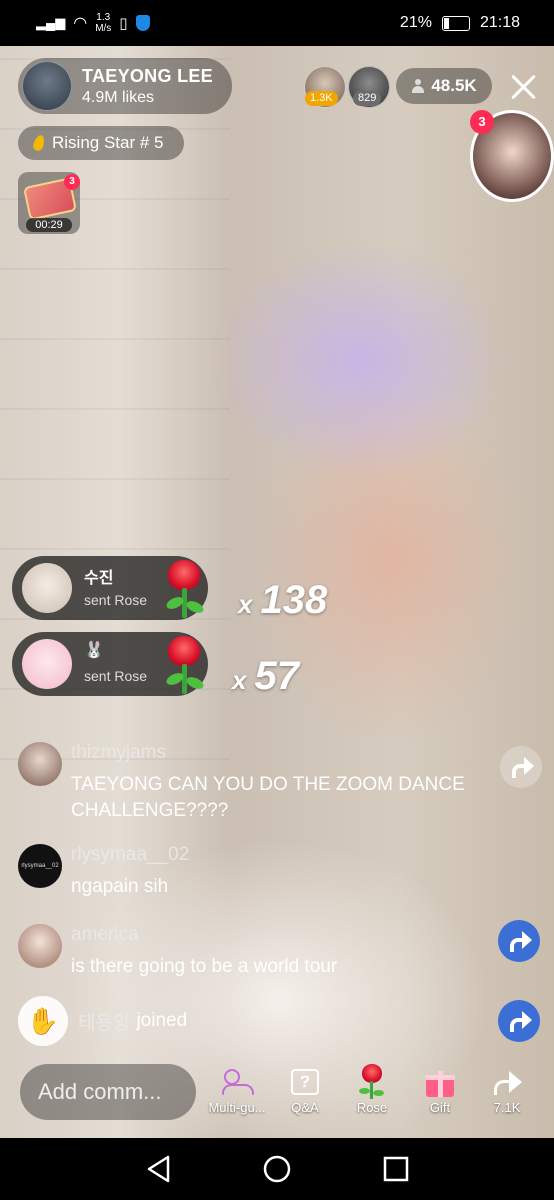 This screenshot has width=554, height=1200. I want to click on rose-icon, so click(372, 1082).